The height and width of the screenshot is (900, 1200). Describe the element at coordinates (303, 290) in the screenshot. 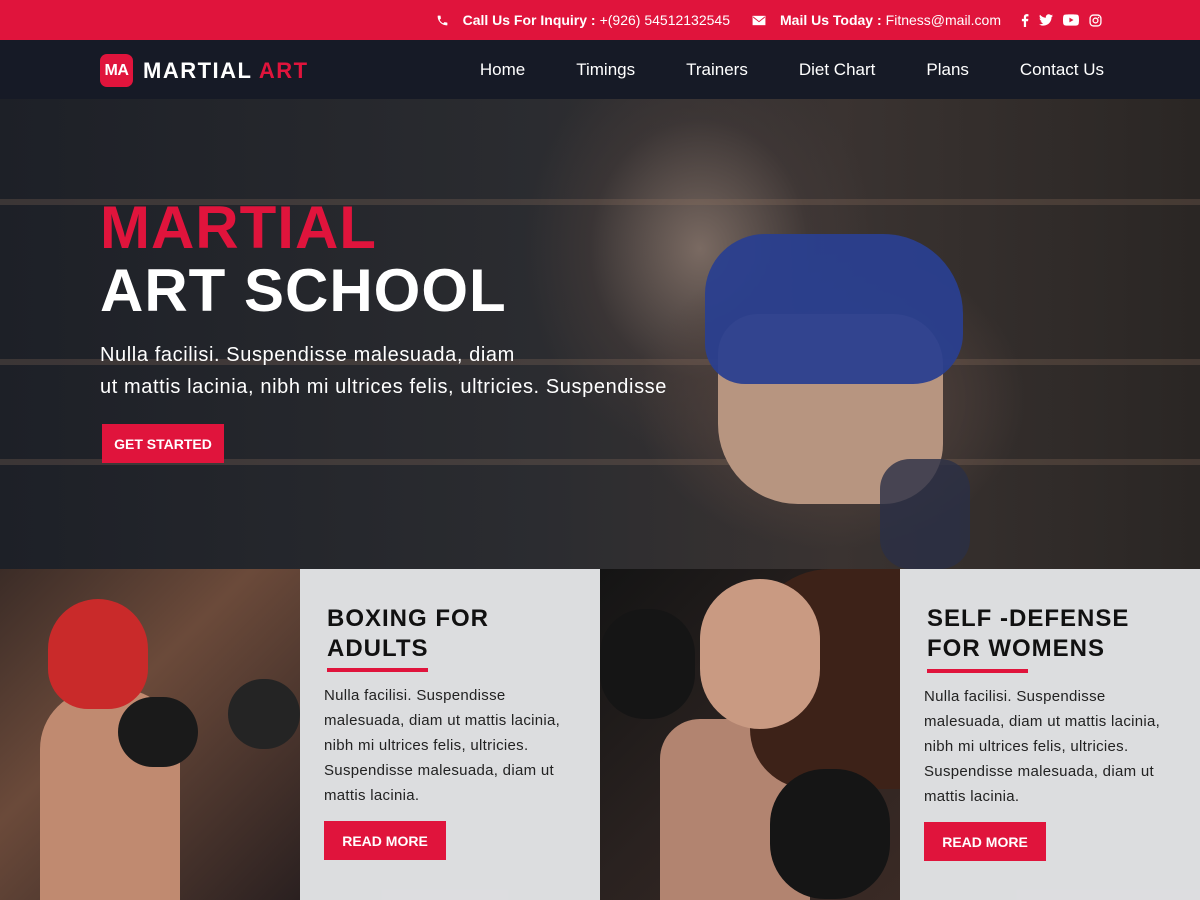

I see `hero-title-line2: ART SCHOOL` at that location.